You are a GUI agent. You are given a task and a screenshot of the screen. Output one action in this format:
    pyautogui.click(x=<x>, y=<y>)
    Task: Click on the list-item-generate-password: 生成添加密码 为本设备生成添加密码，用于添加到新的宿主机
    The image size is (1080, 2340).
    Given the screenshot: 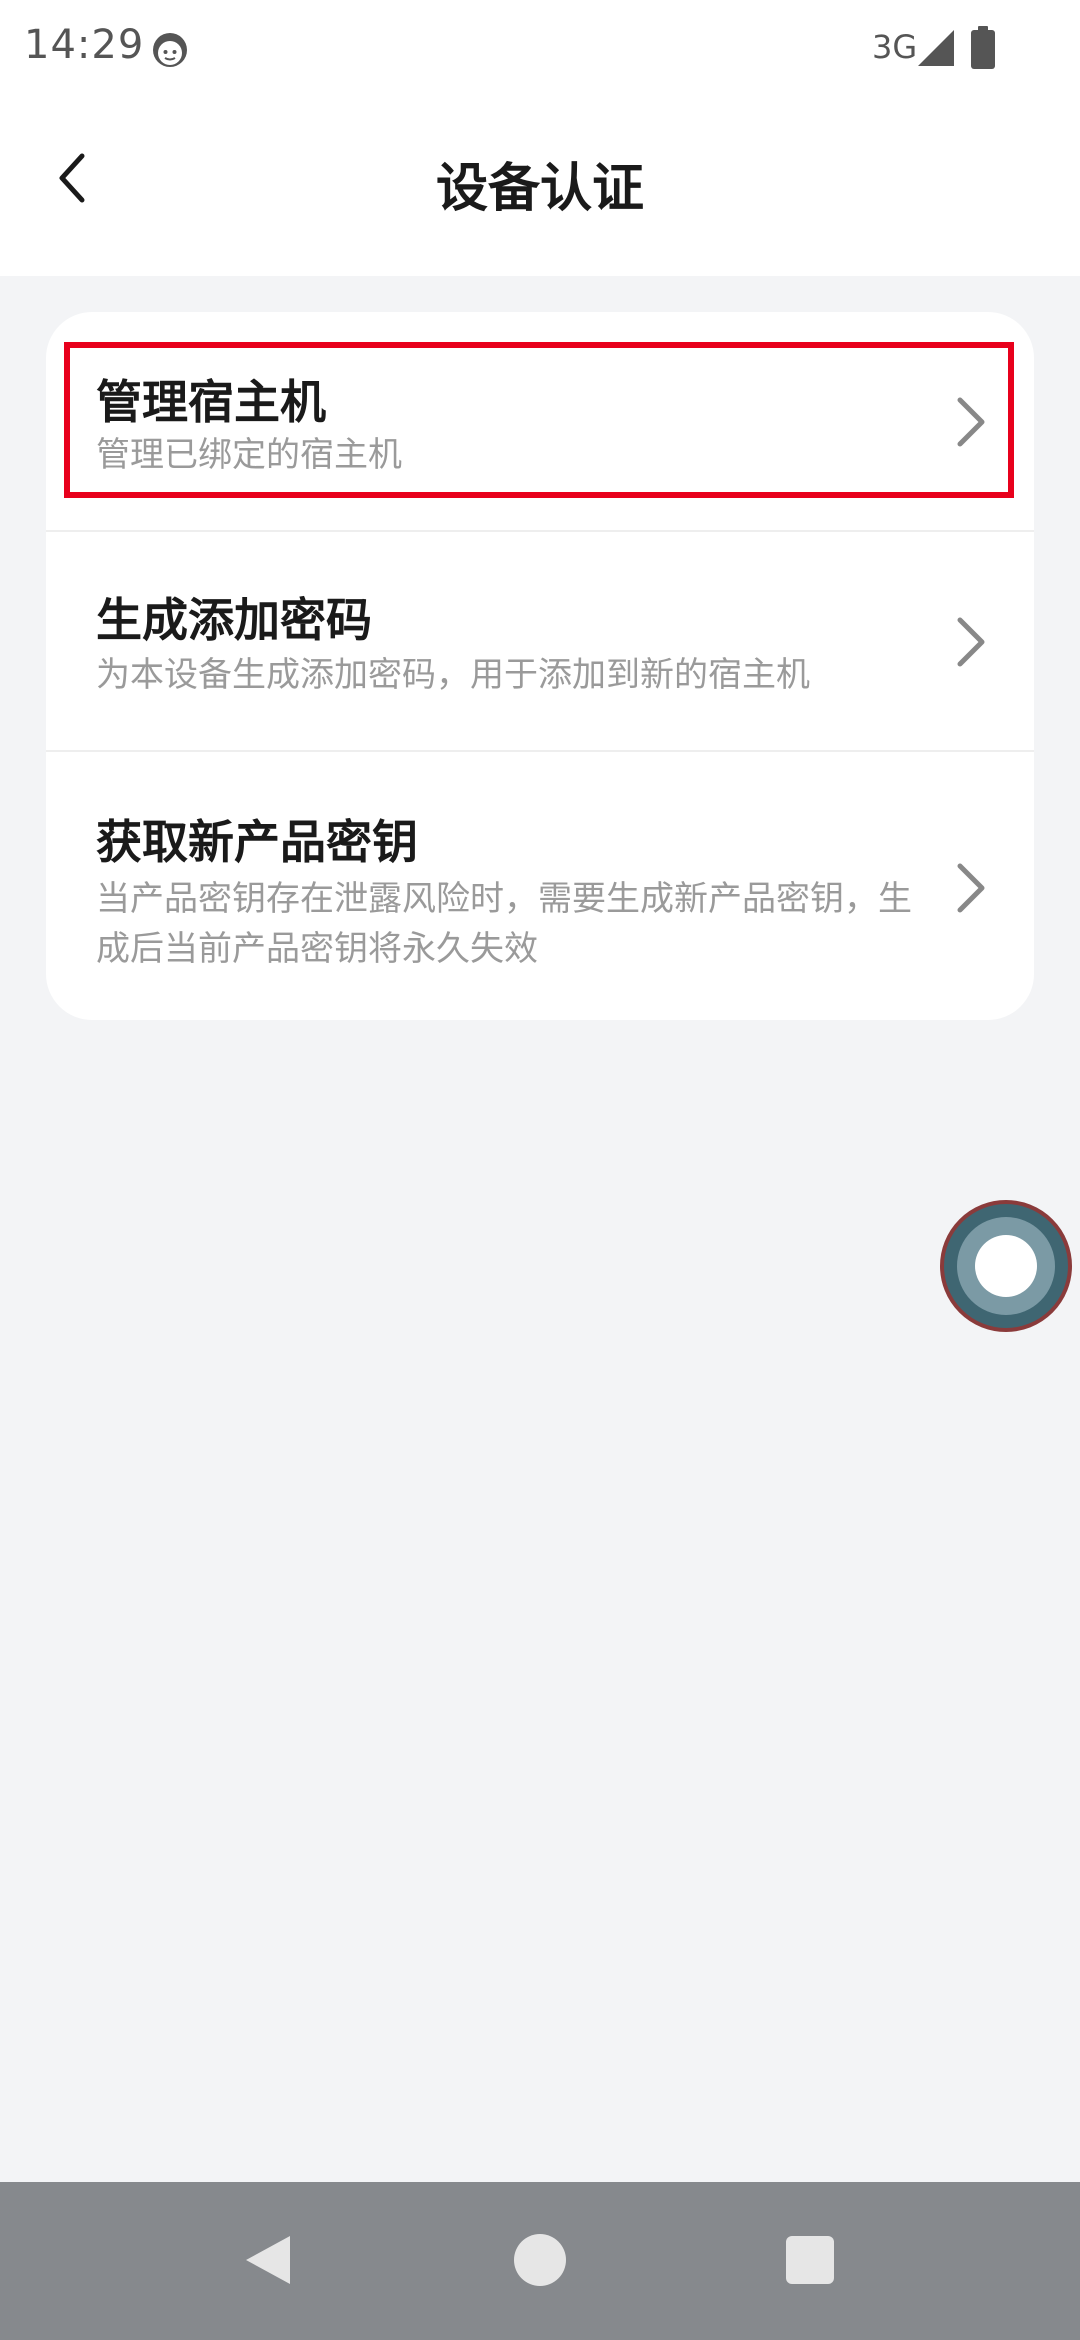 What is the action you would take?
    pyautogui.click(x=540, y=640)
    